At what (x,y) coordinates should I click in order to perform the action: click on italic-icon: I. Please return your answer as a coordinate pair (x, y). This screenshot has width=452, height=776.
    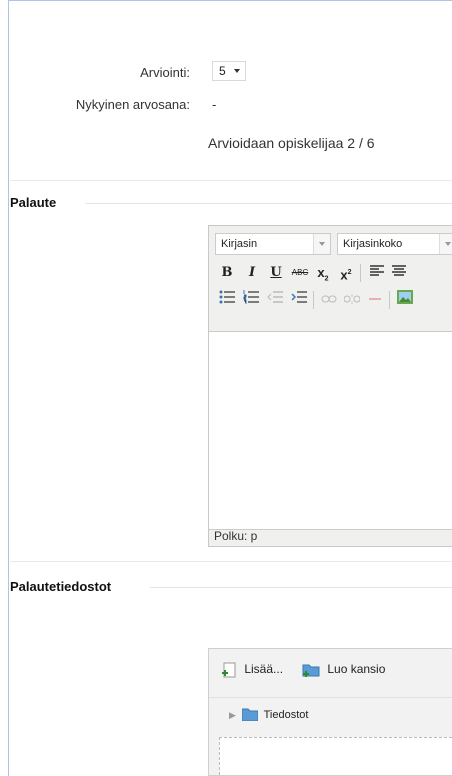
    Looking at the image, I should click on (252, 273).